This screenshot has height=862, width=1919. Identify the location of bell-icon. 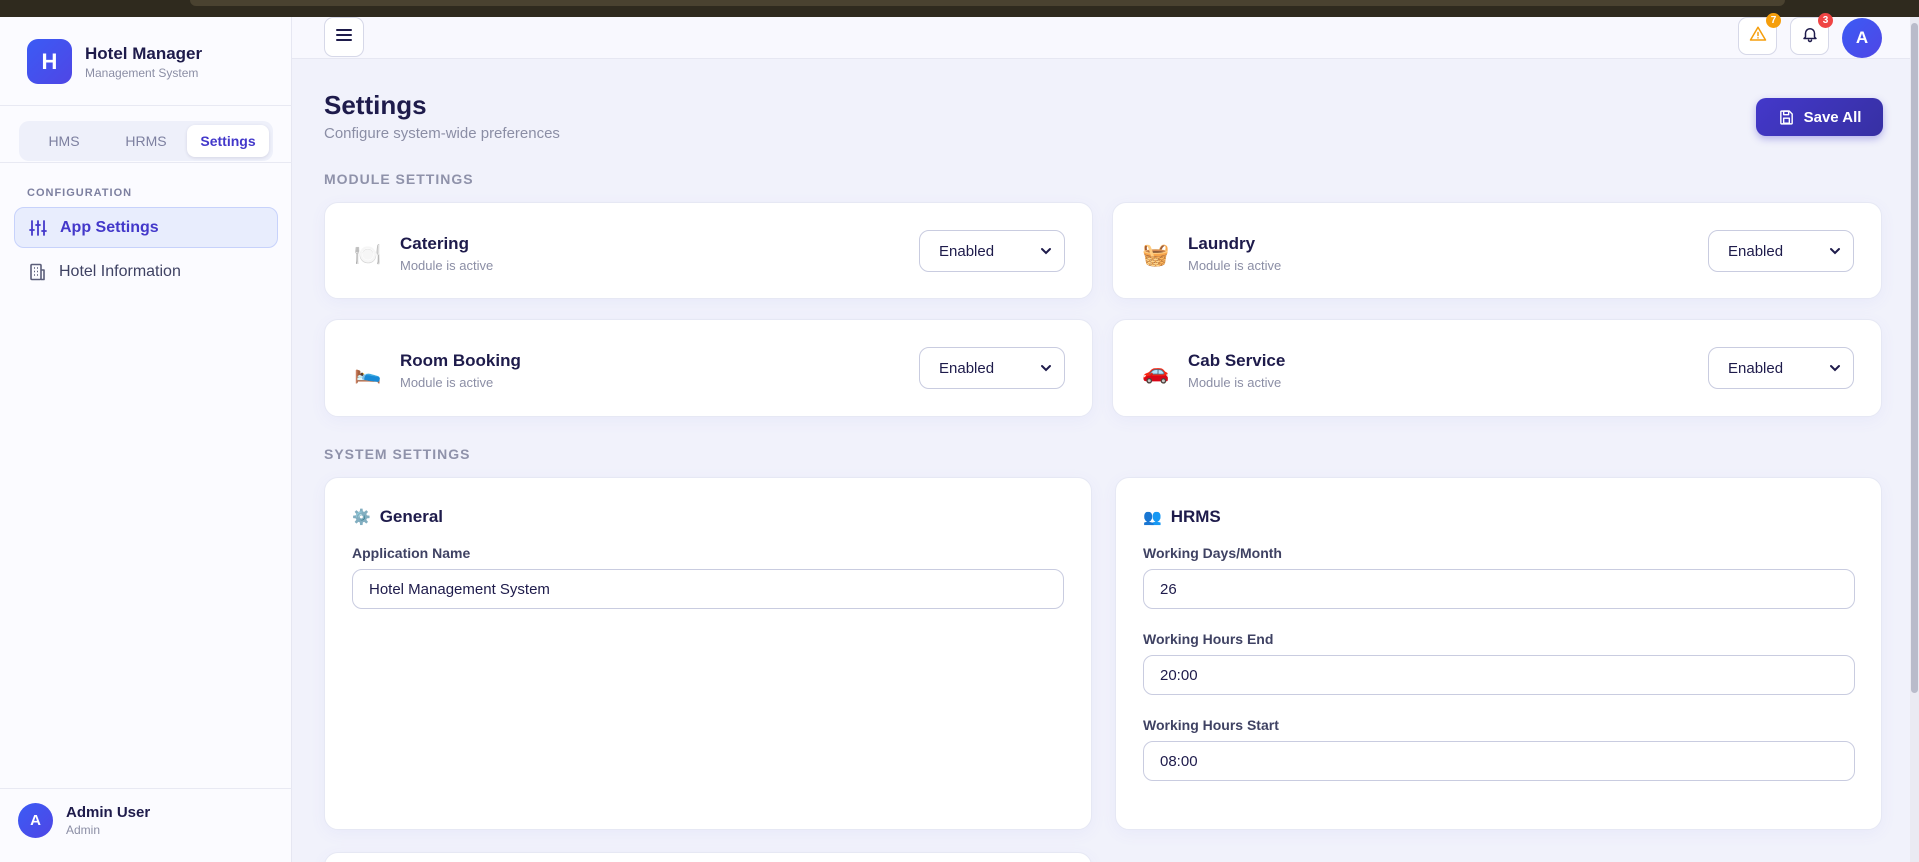
(1810, 36).